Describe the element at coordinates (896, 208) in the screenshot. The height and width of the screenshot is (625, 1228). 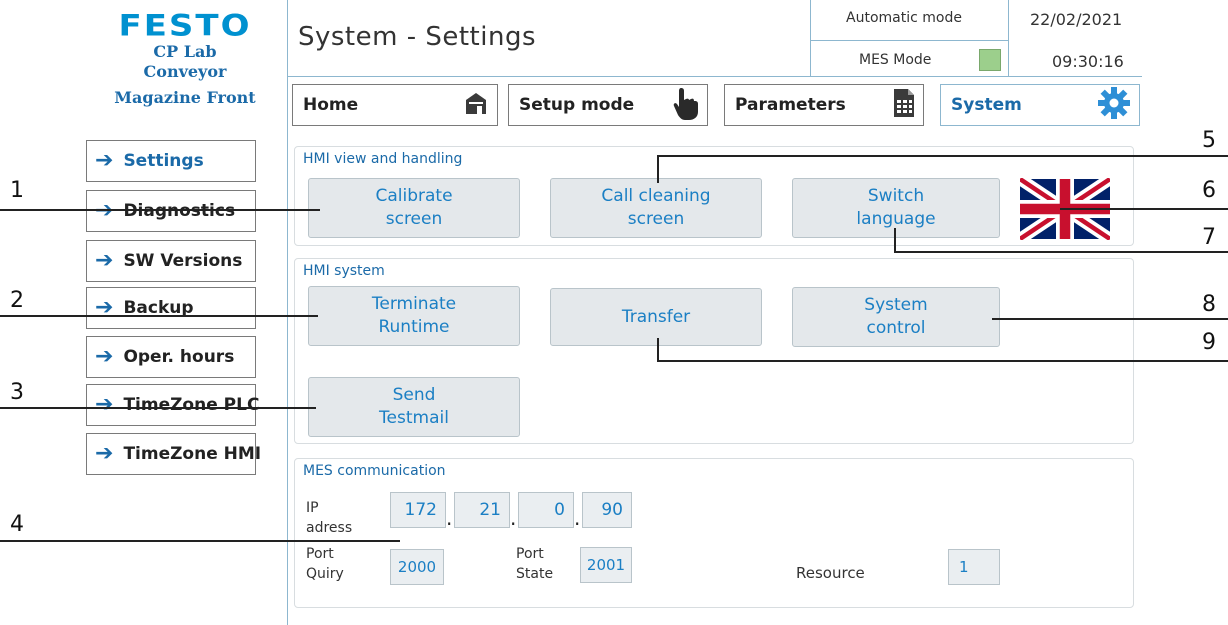
I see `switch-language-button: Switch language` at that location.